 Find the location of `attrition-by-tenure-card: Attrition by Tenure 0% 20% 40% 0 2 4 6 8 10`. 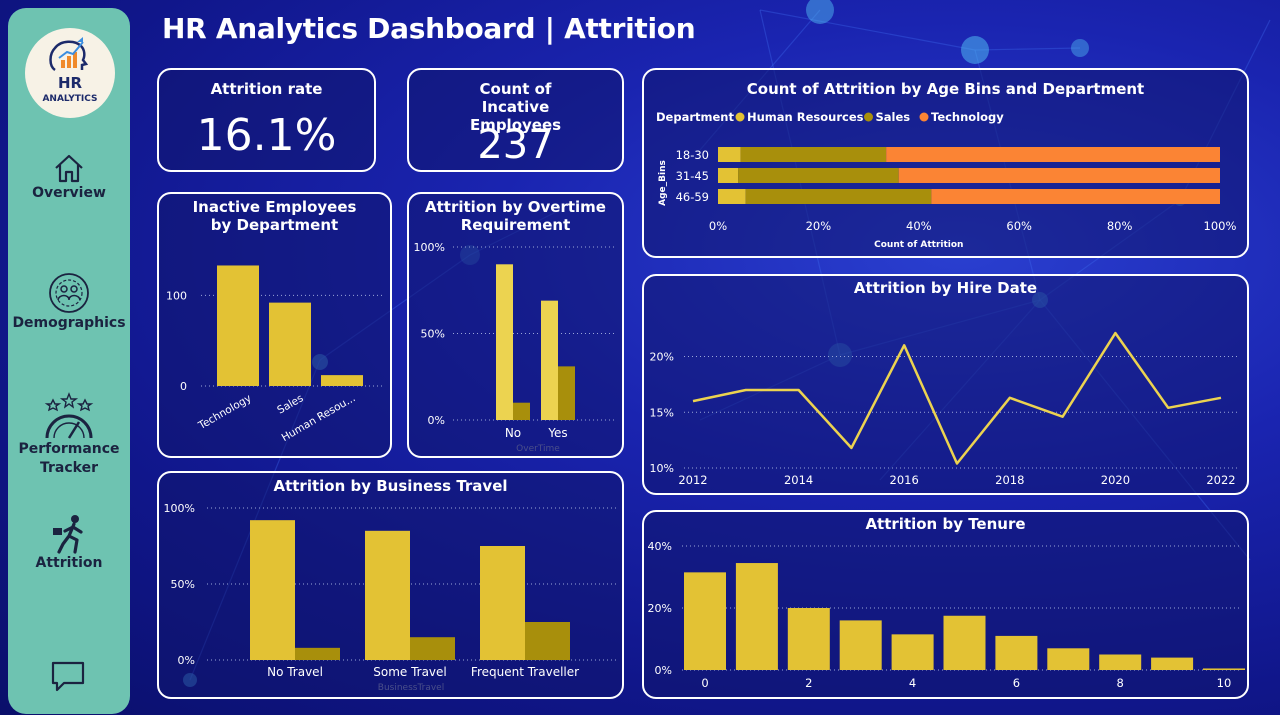

attrition-by-tenure-card: Attrition by Tenure 0% 20% 40% 0 2 4 6 8 10 is located at coordinates (945, 604).